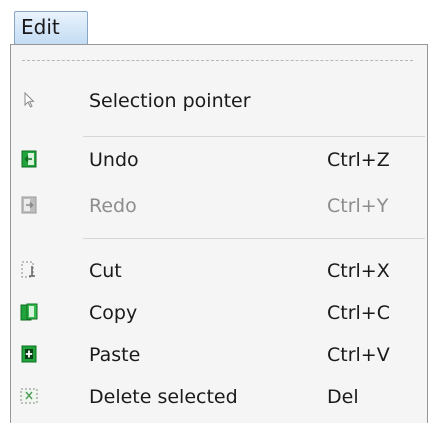  What do you see at coordinates (29, 159) in the screenshot?
I see `undo-icon` at bounding box center [29, 159].